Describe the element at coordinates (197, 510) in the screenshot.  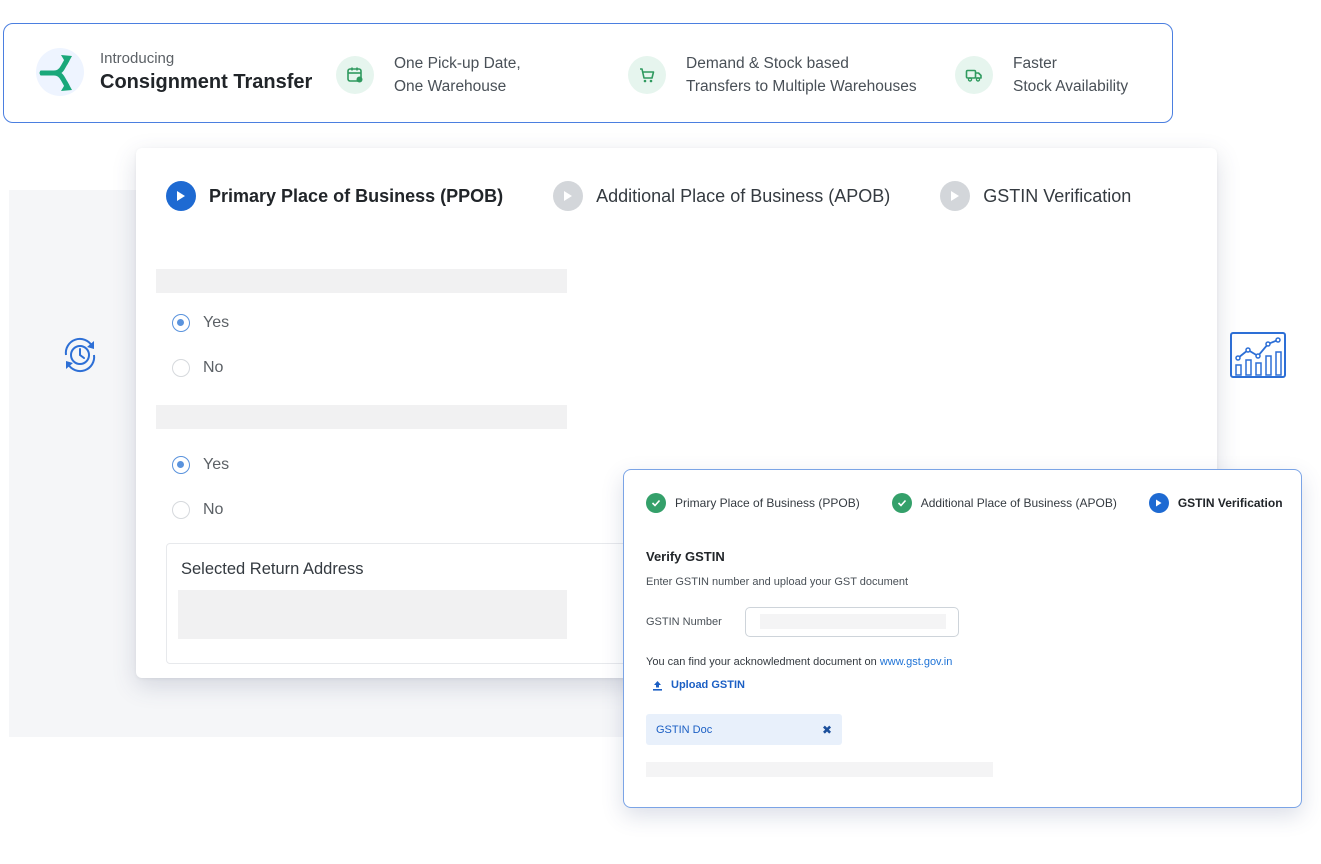
I see `radio-no-2: No` at that location.